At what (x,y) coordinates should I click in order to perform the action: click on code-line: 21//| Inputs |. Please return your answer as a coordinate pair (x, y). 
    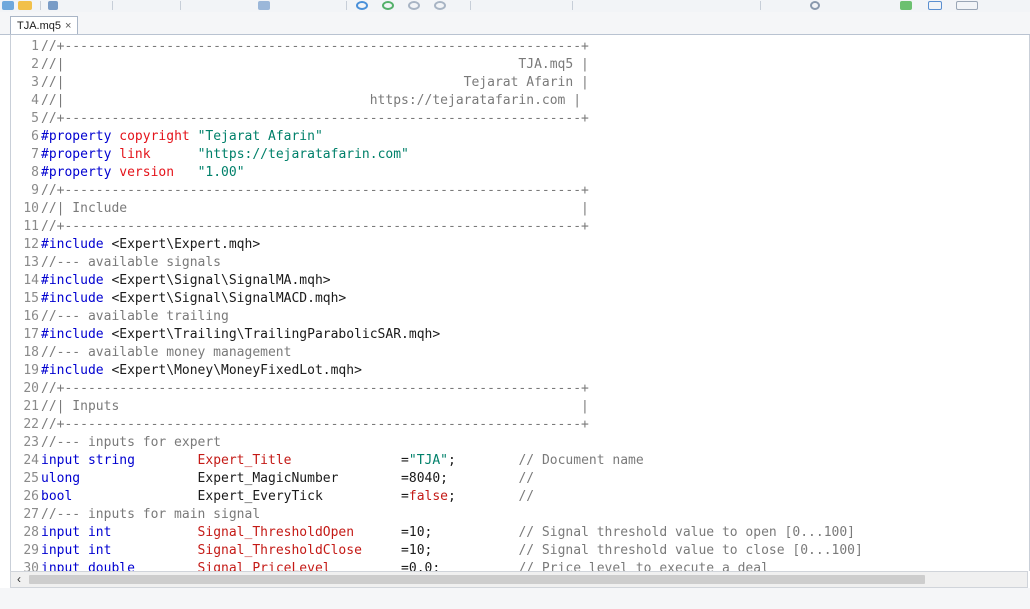
    Looking at the image, I should click on (300, 407).